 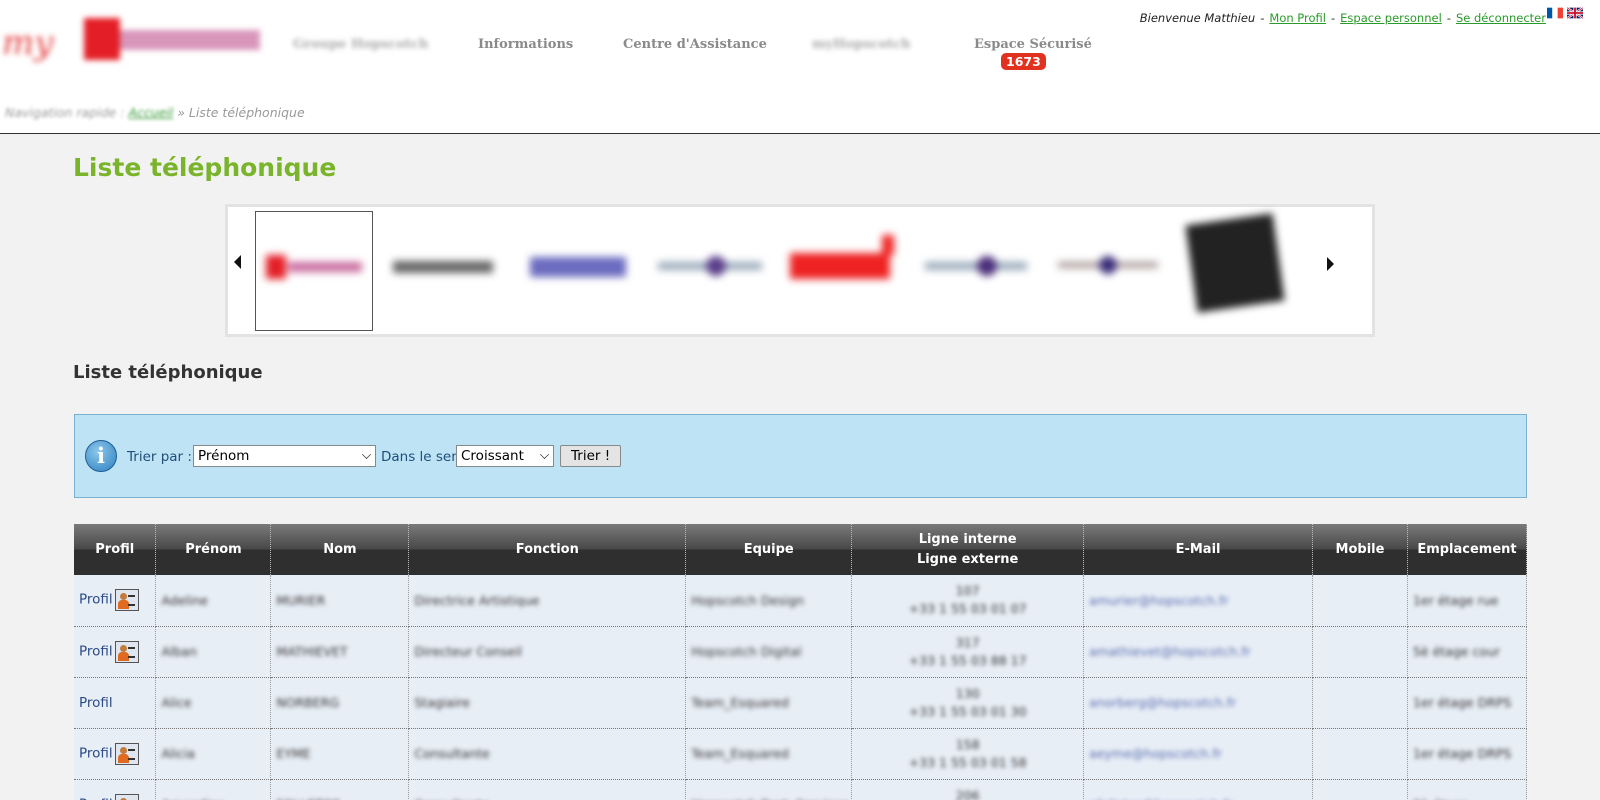 What do you see at coordinates (1467, 789) in the screenshot?
I see `cell-location: 2è étage` at bounding box center [1467, 789].